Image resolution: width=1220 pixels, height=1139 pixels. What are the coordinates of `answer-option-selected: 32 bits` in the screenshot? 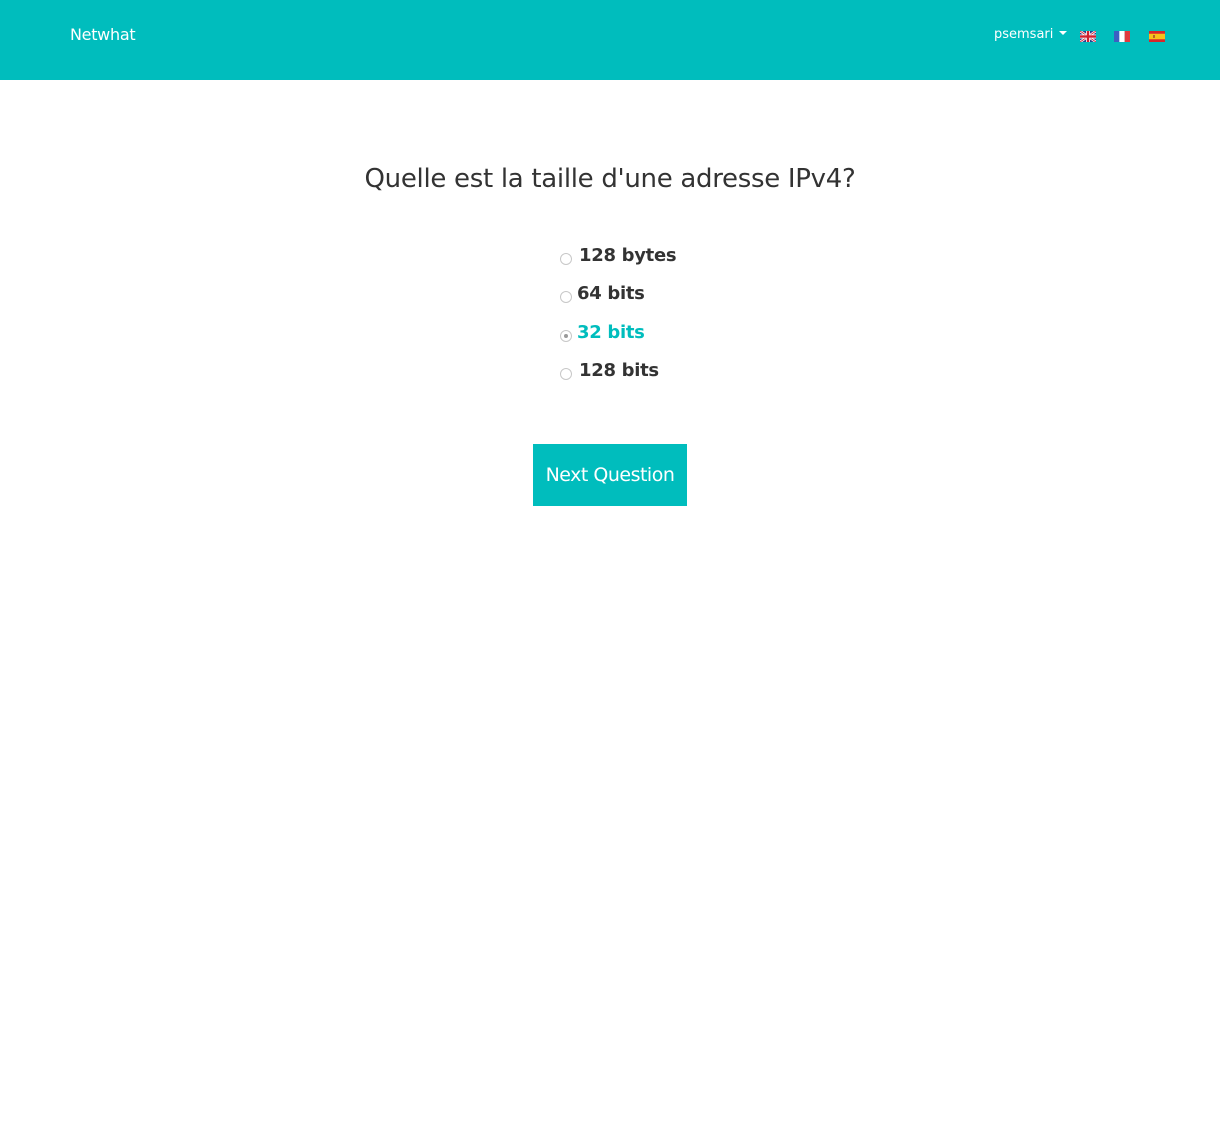 It's located at (602, 332).